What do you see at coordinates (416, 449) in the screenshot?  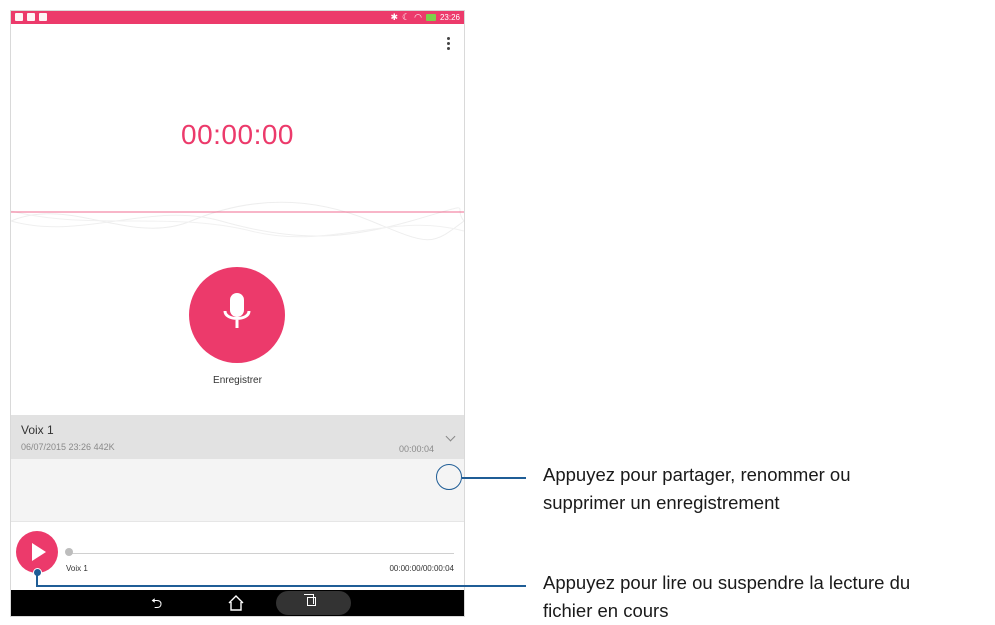 I see `recording-duration: 00:00:04` at bounding box center [416, 449].